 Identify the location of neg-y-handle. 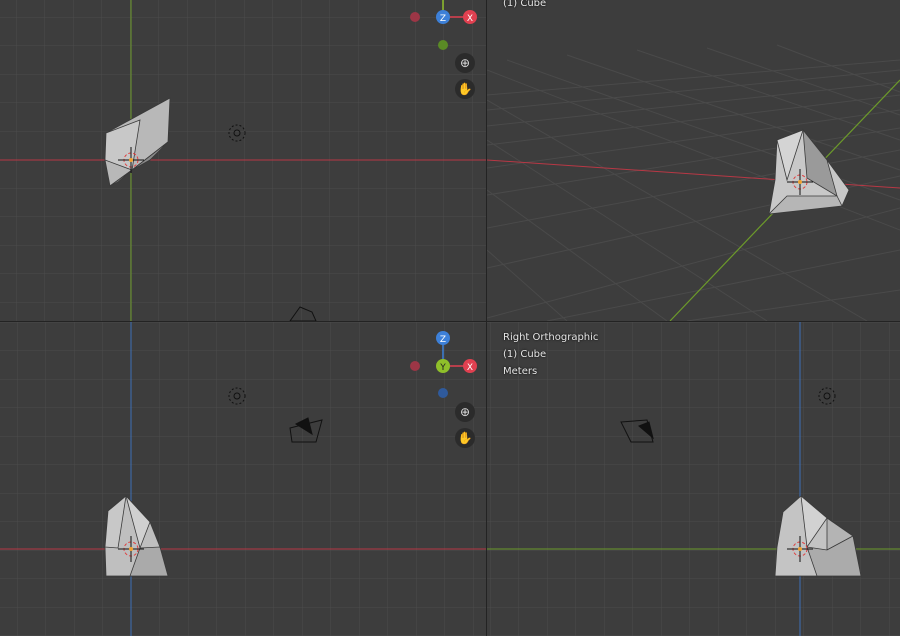
(443, 45).